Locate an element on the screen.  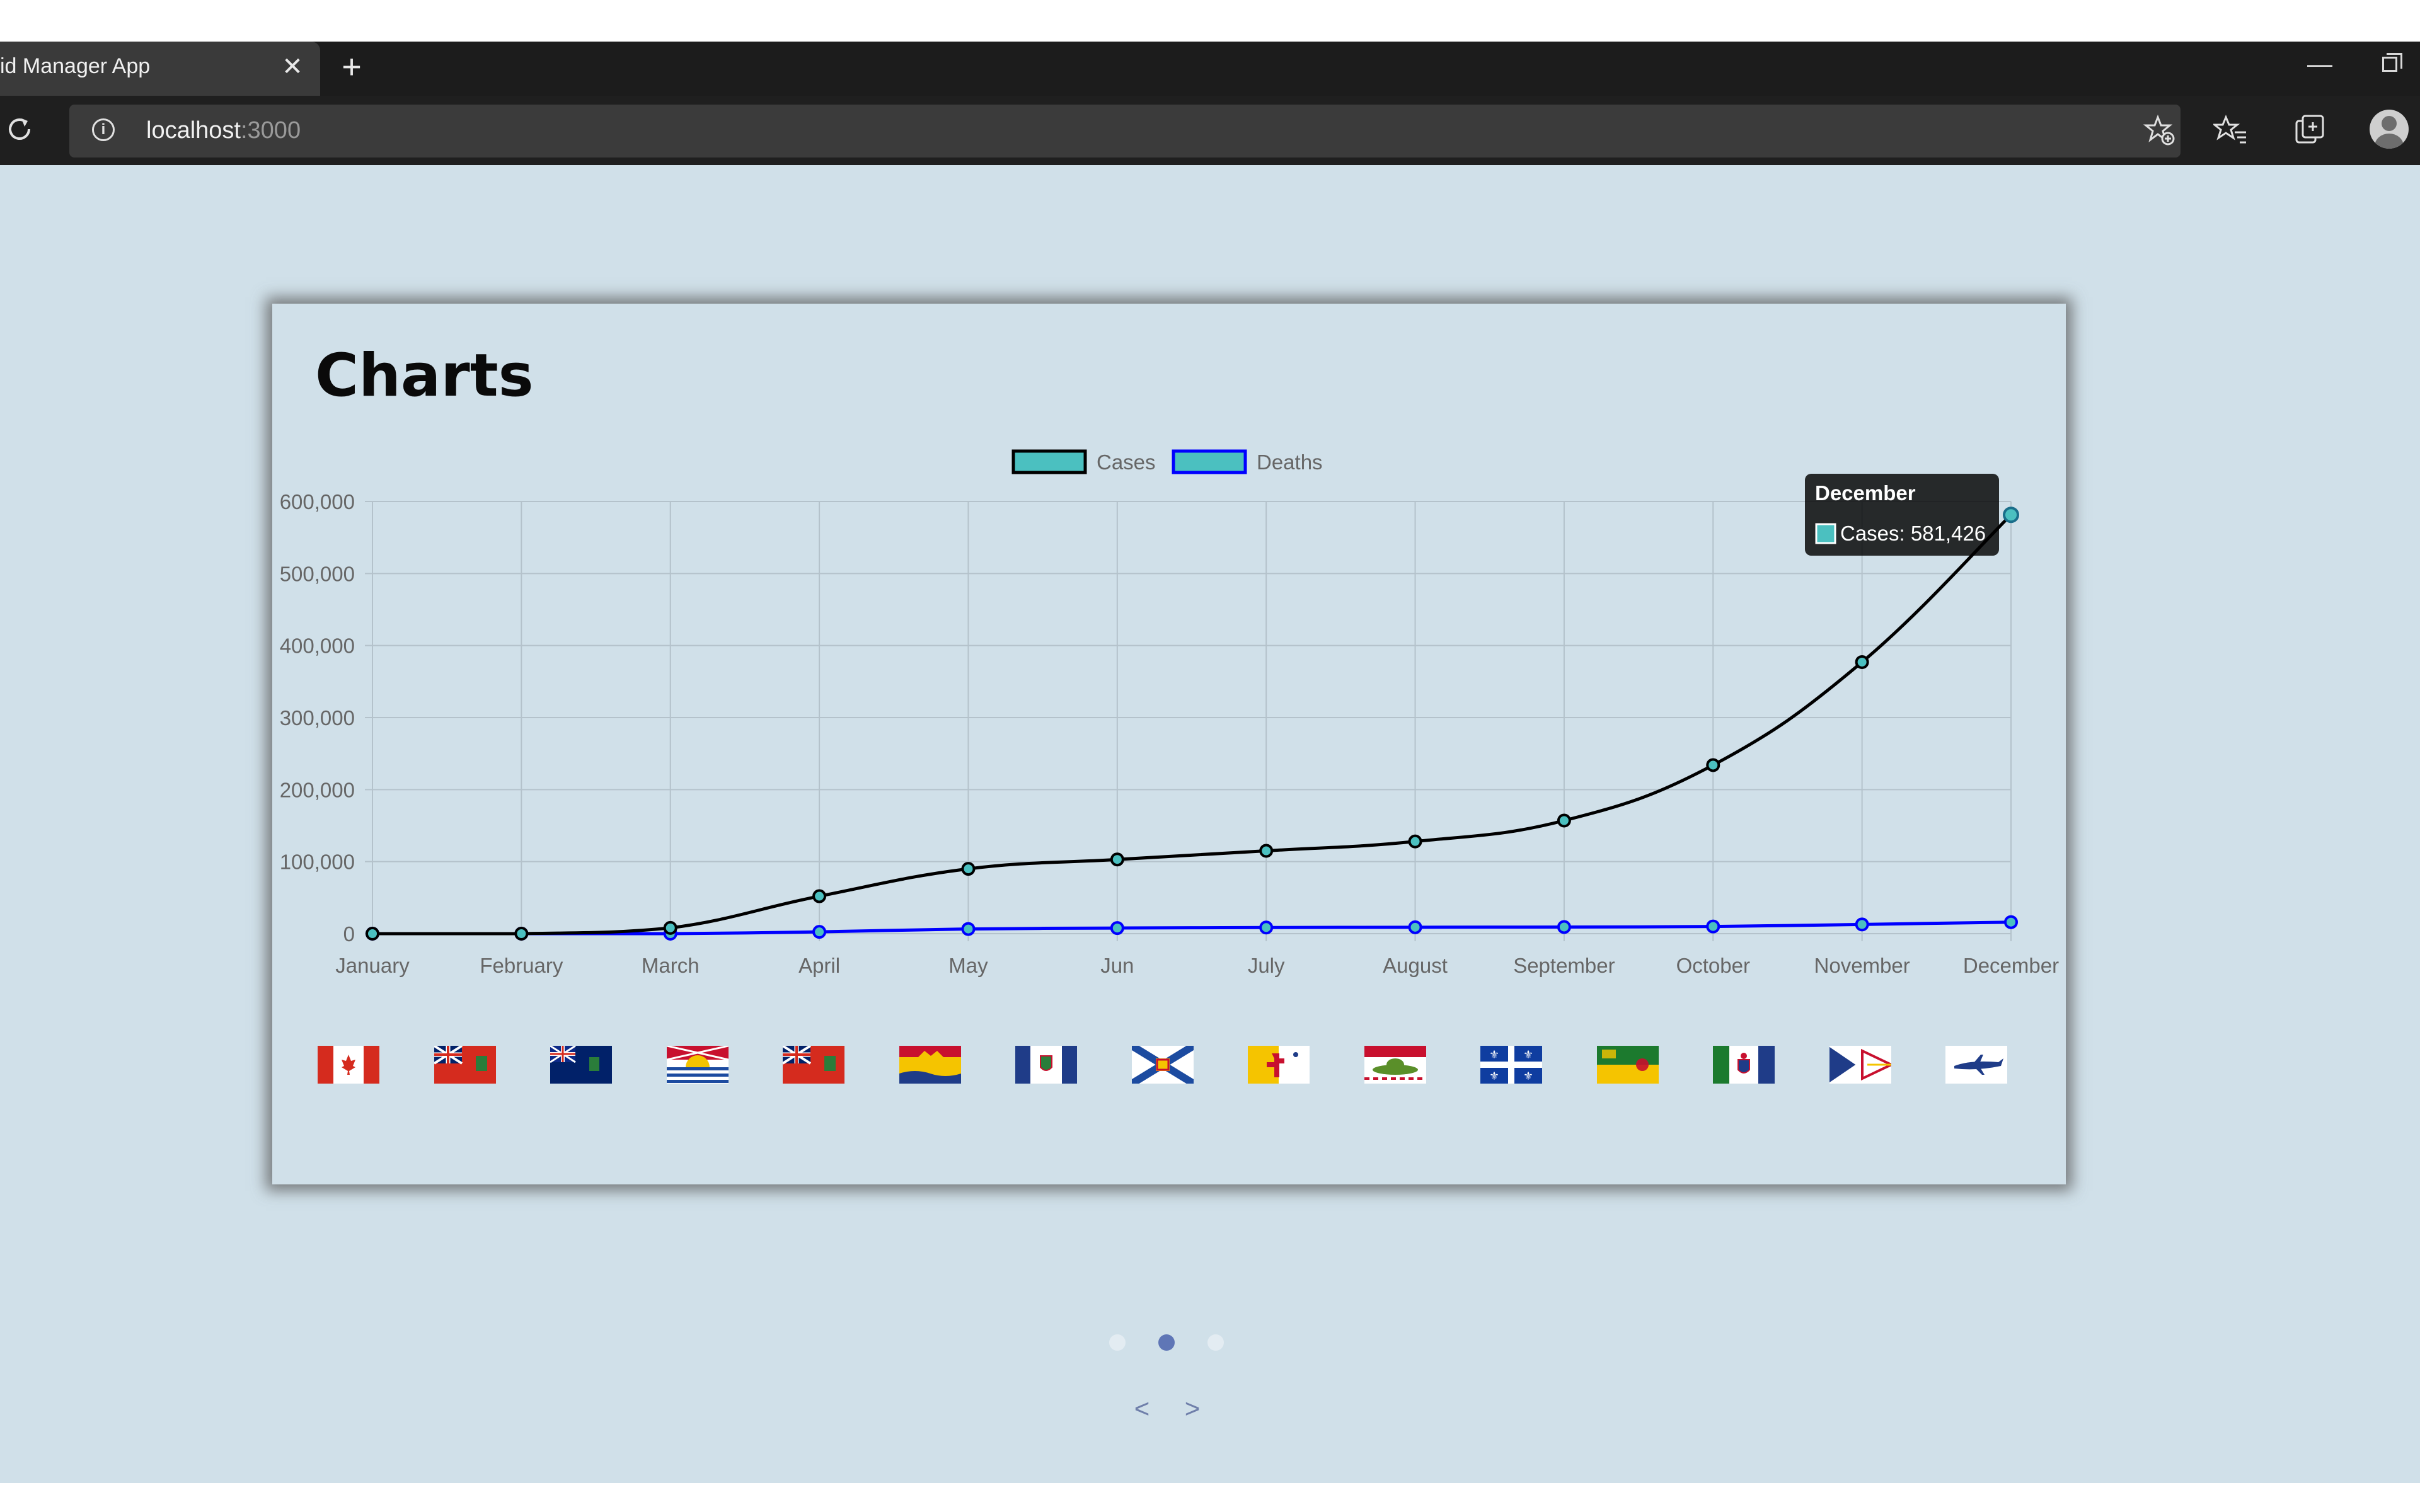
flag-quebec-icon: ⚜ ⚜ ⚜ ⚜ is located at coordinates (1511, 1065).